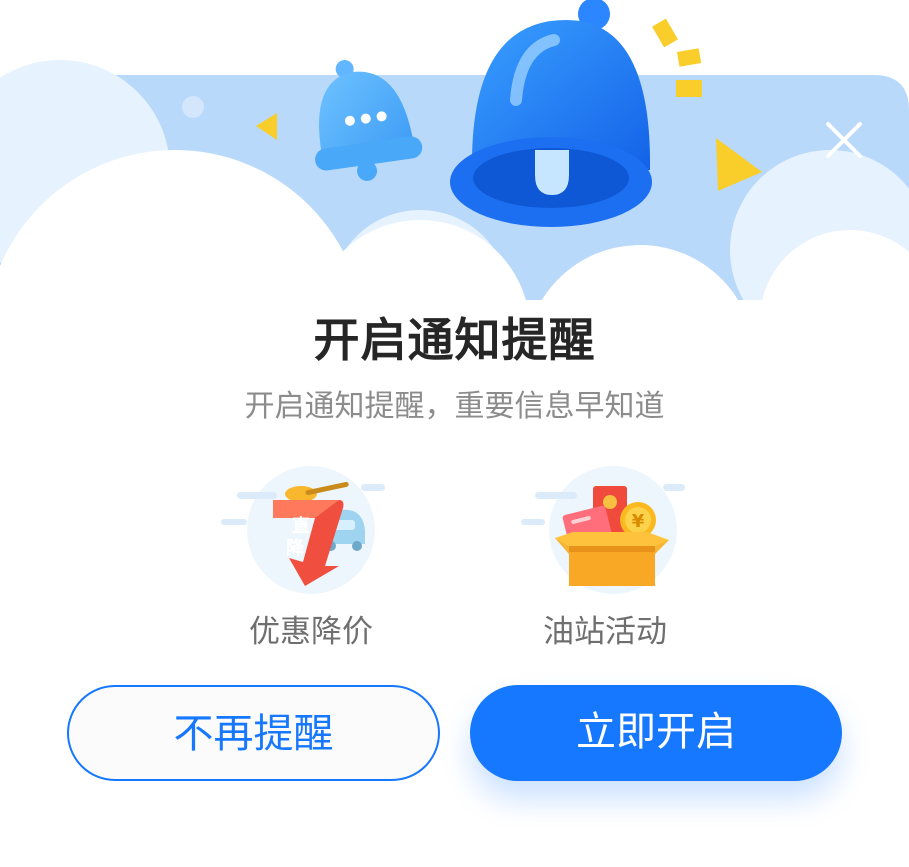 The image size is (909, 867). Describe the element at coordinates (605, 632) in the screenshot. I see `feature-label-station-activity: 油站活动` at that location.